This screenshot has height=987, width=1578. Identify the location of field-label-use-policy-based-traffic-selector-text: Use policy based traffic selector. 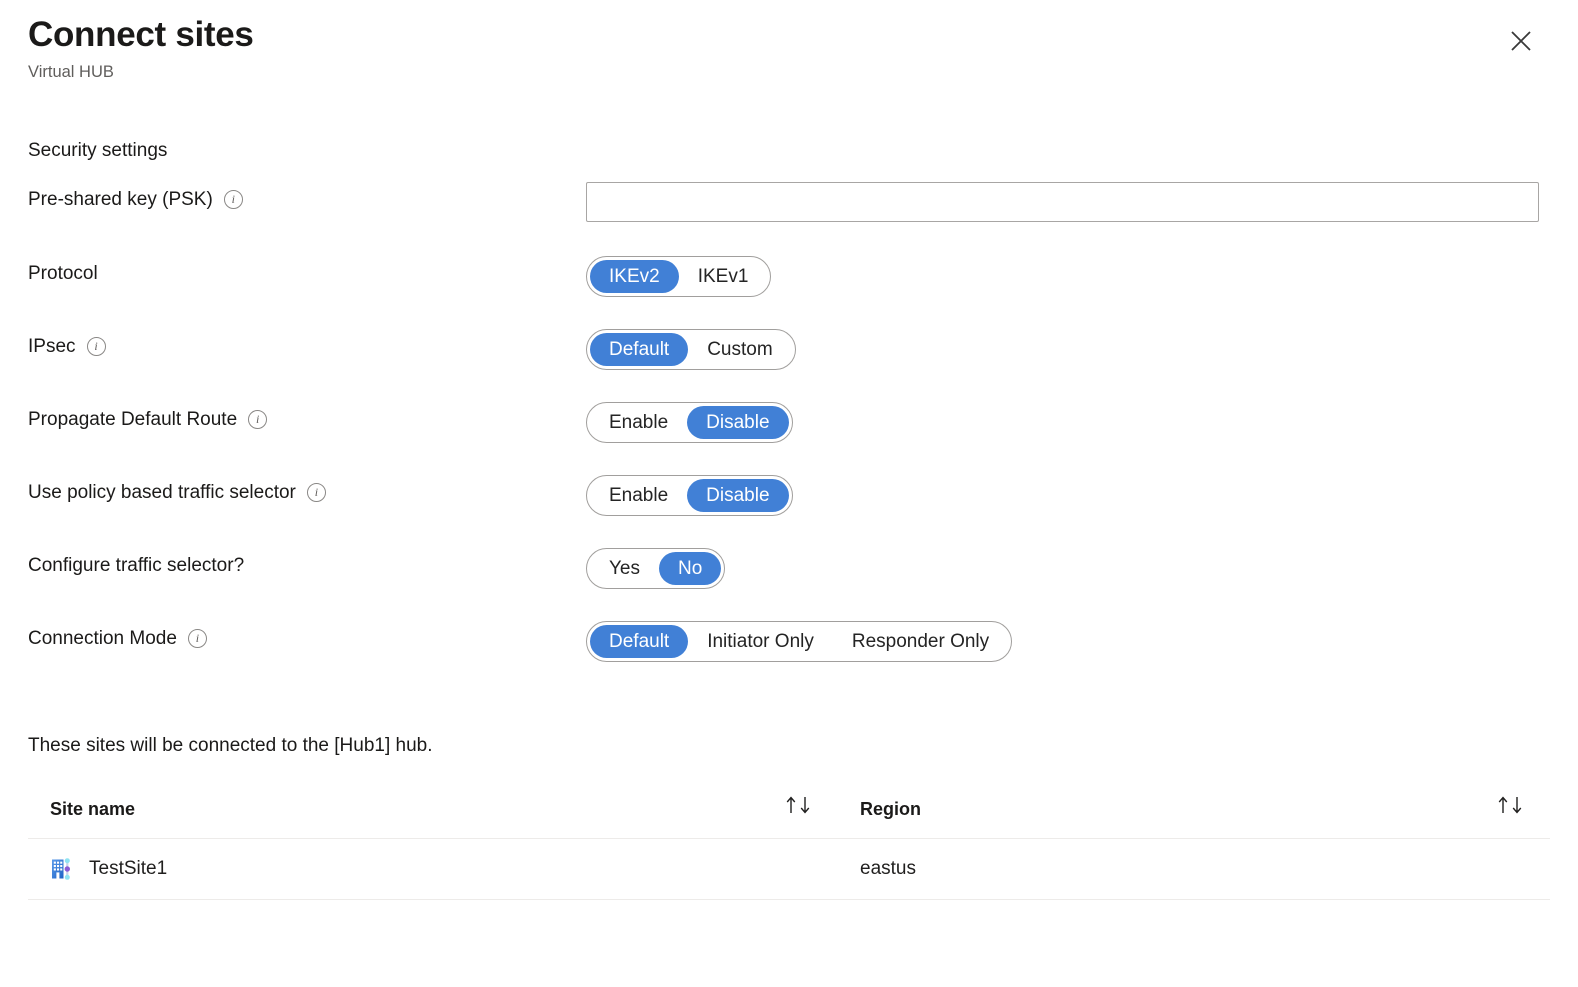
(162, 492).